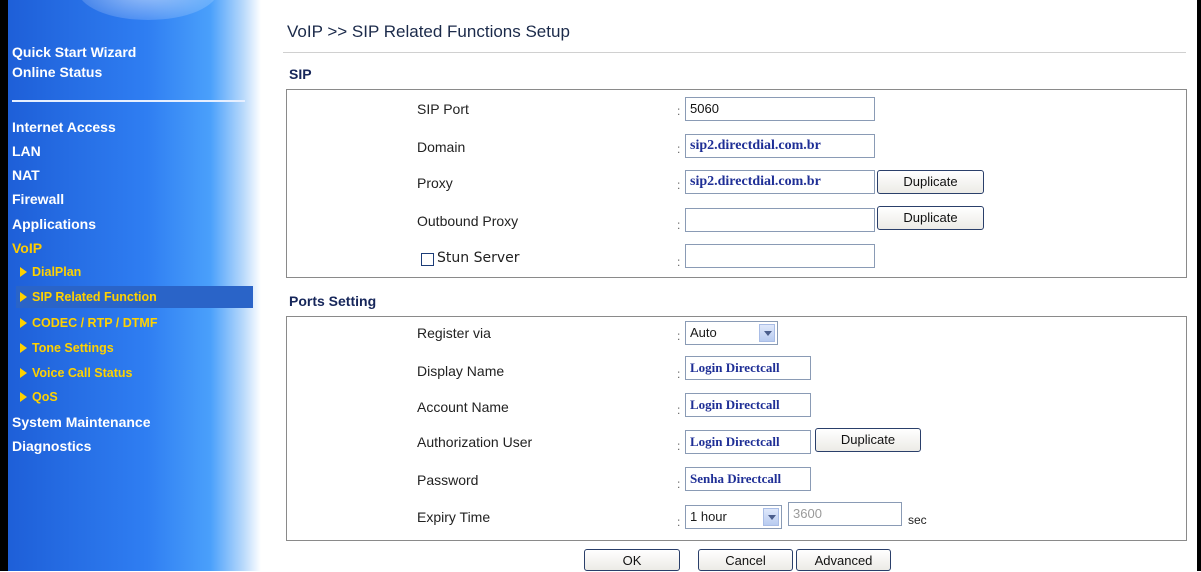 Image resolution: width=1201 pixels, height=572 pixels. I want to click on sidebar-subitem-sip-related-function: SIP Related Function, so click(134, 297).